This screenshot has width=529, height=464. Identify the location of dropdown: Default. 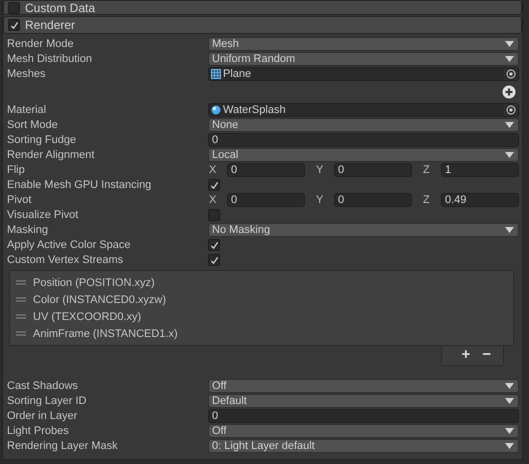
(363, 401).